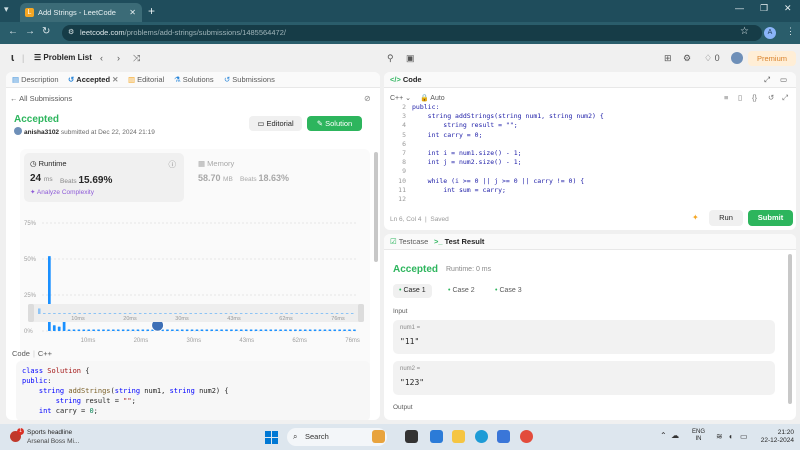  What do you see at coordinates (271, 437) in the screenshot?
I see `windows-start-icon` at bounding box center [271, 437].